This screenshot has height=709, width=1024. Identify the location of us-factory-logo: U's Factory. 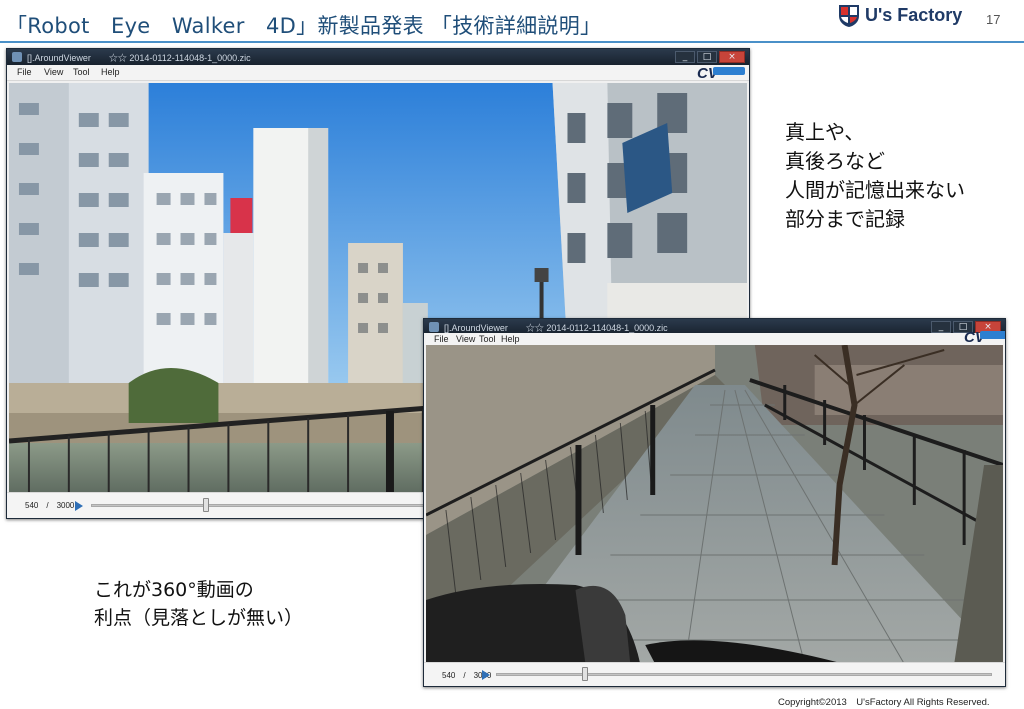
(908, 17).